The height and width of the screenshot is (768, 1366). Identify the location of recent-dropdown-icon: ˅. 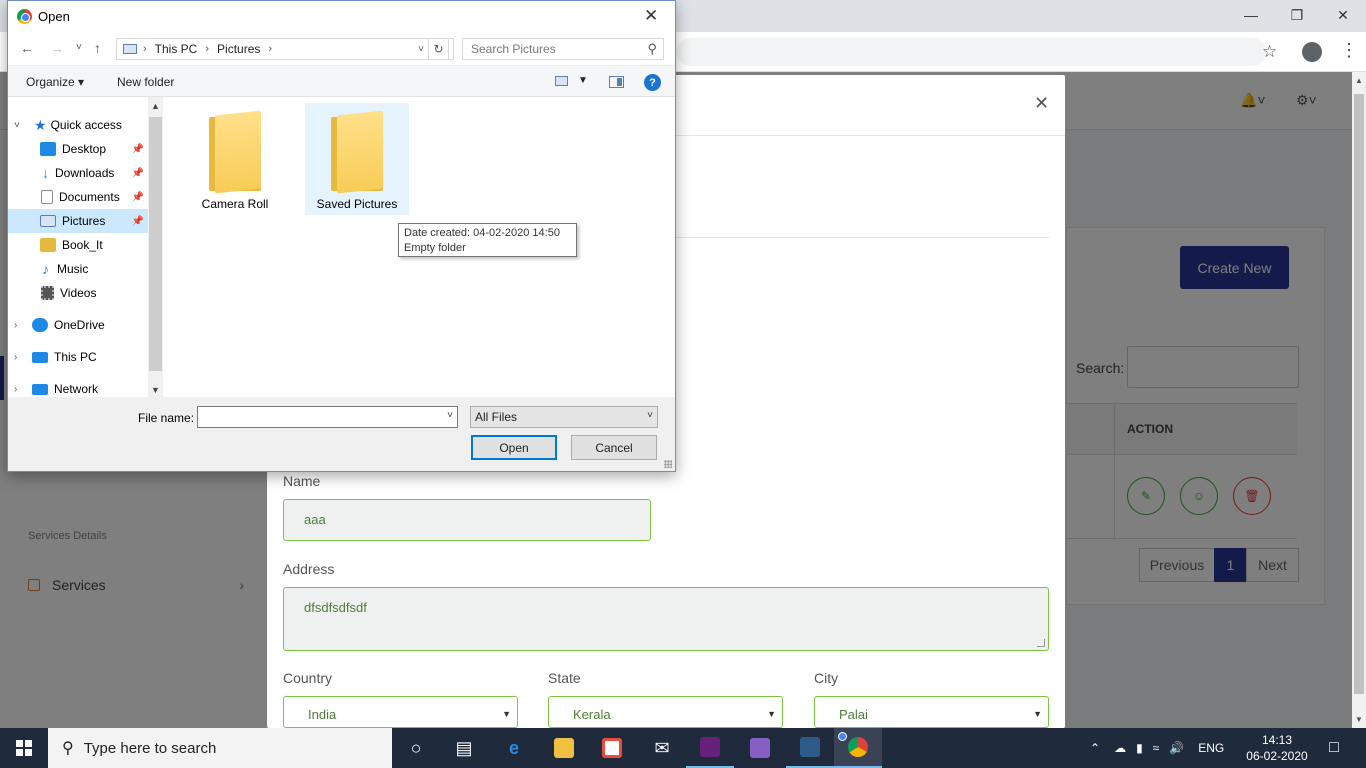
(79, 47).